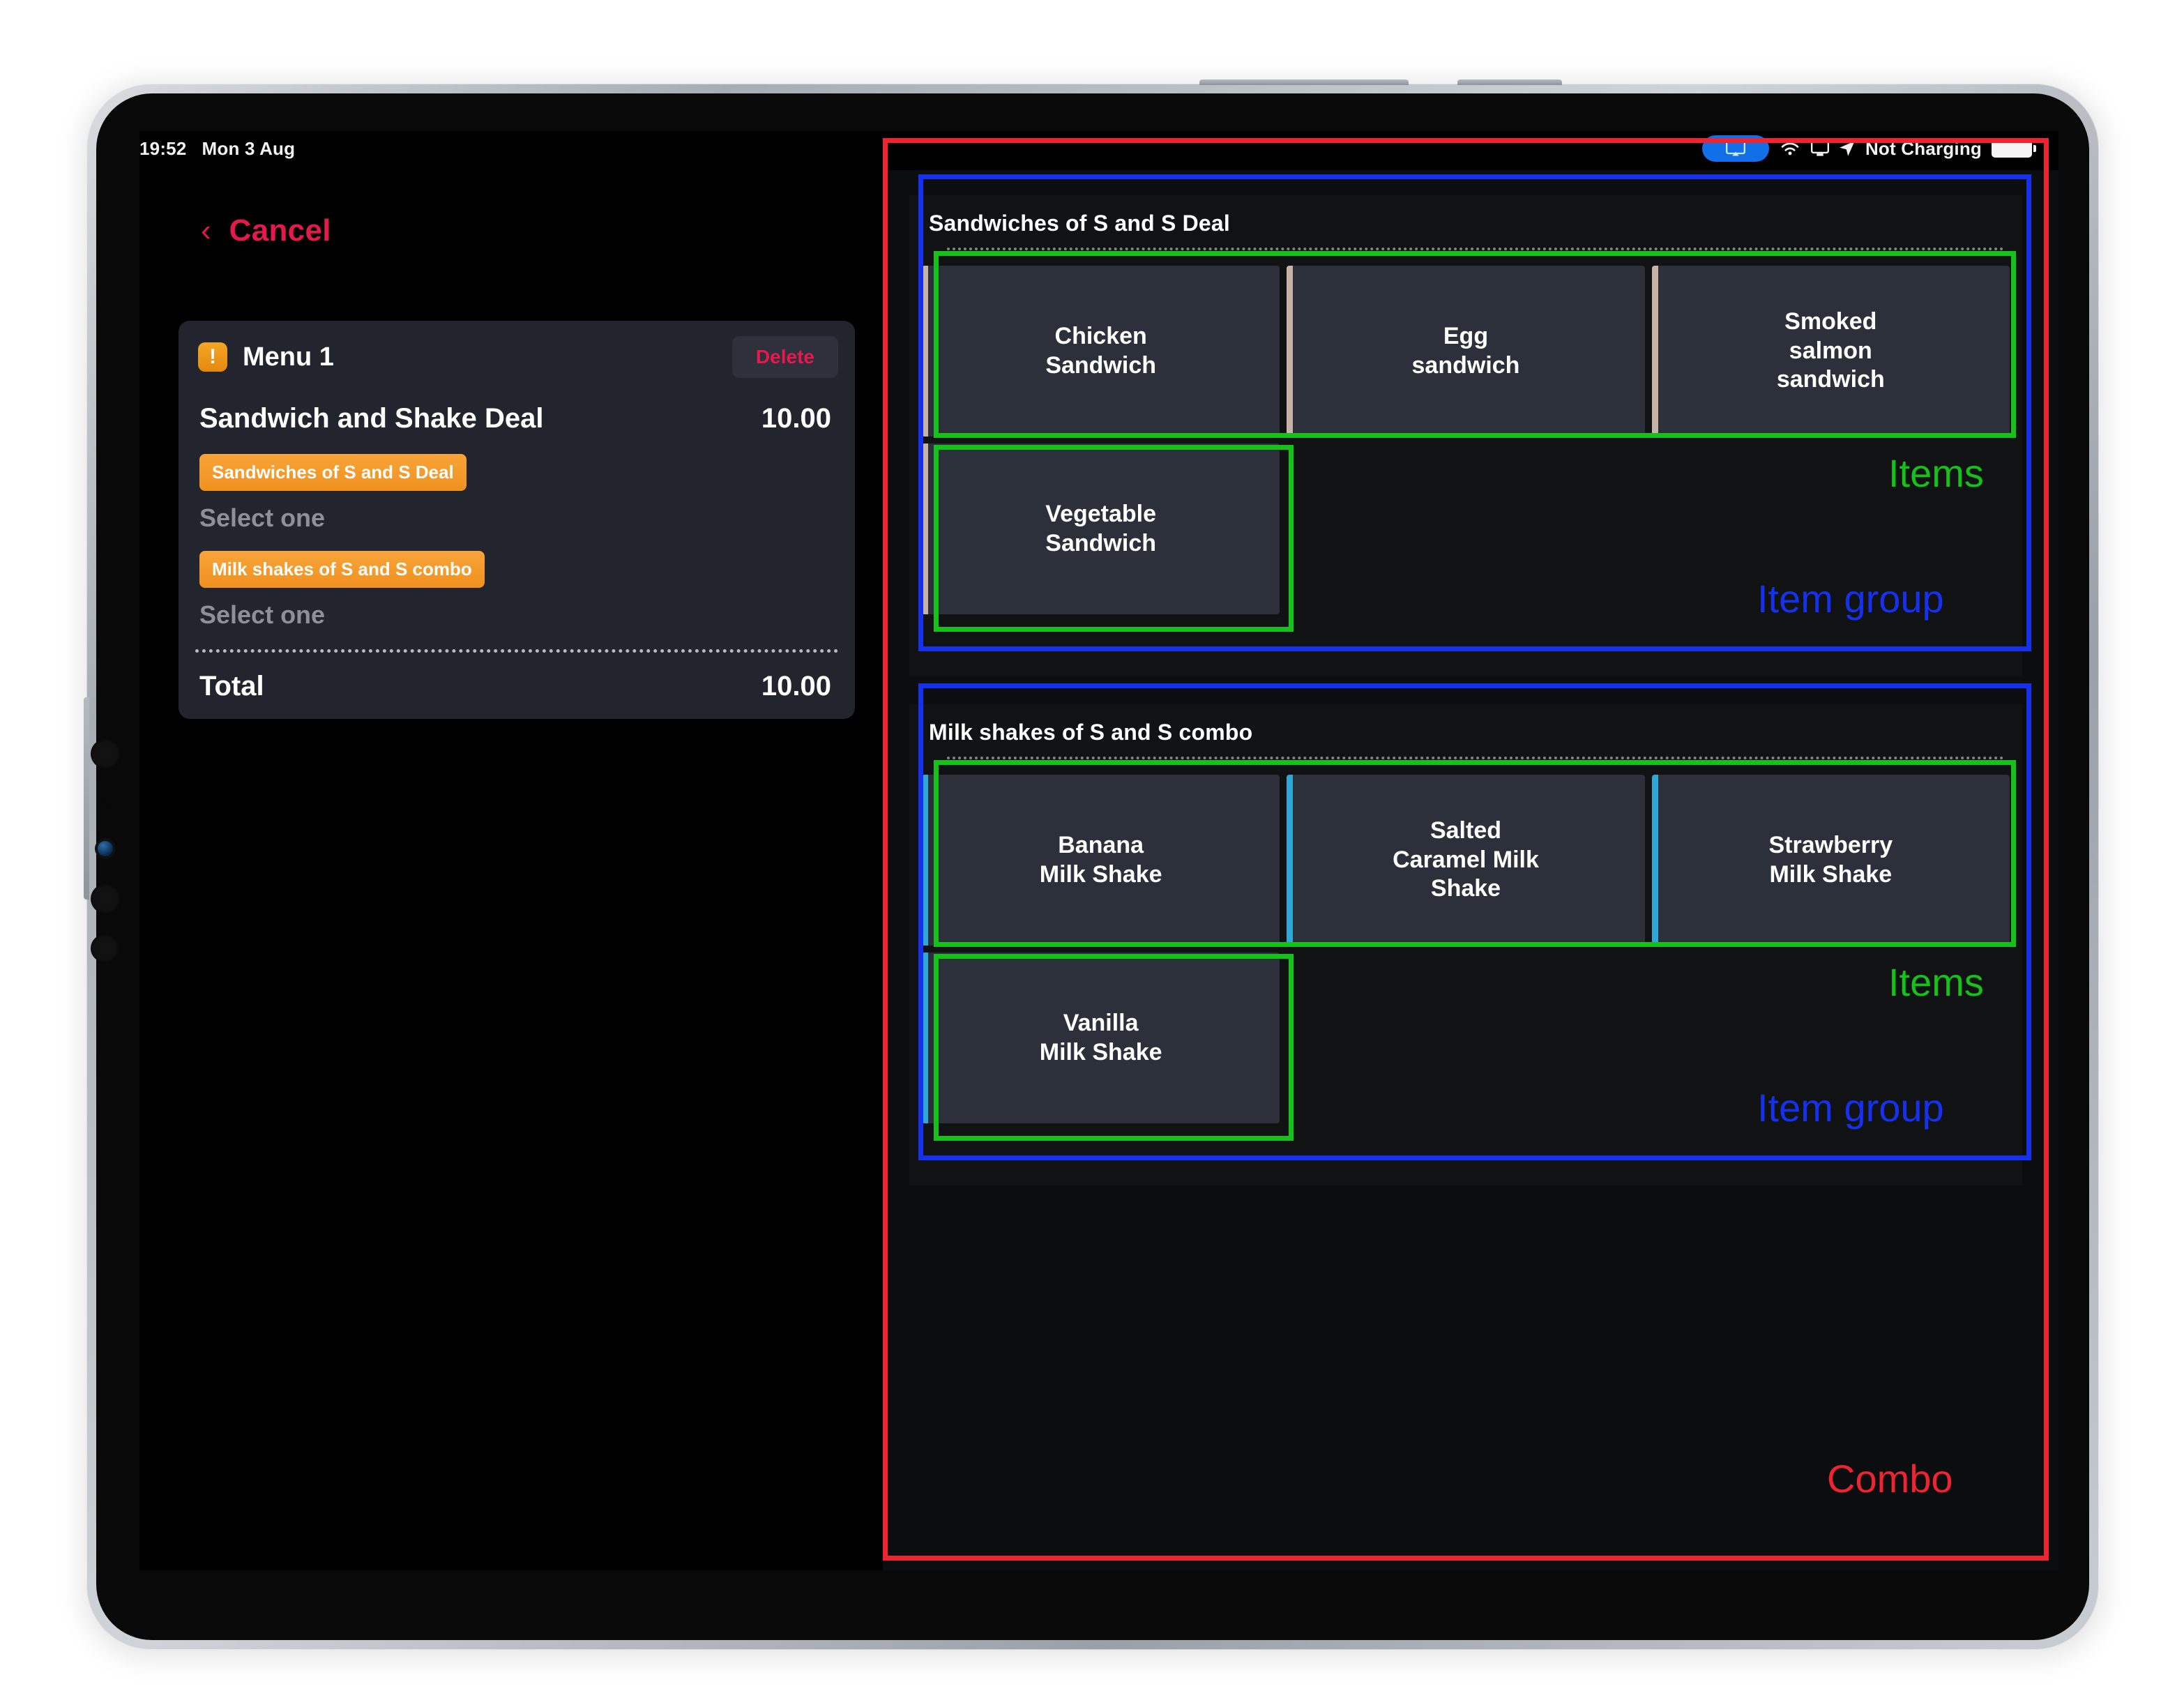 This screenshot has width=2184, height=1707. Describe the element at coordinates (2014, 148) in the screenshot. I see `battery-icon` at that location.